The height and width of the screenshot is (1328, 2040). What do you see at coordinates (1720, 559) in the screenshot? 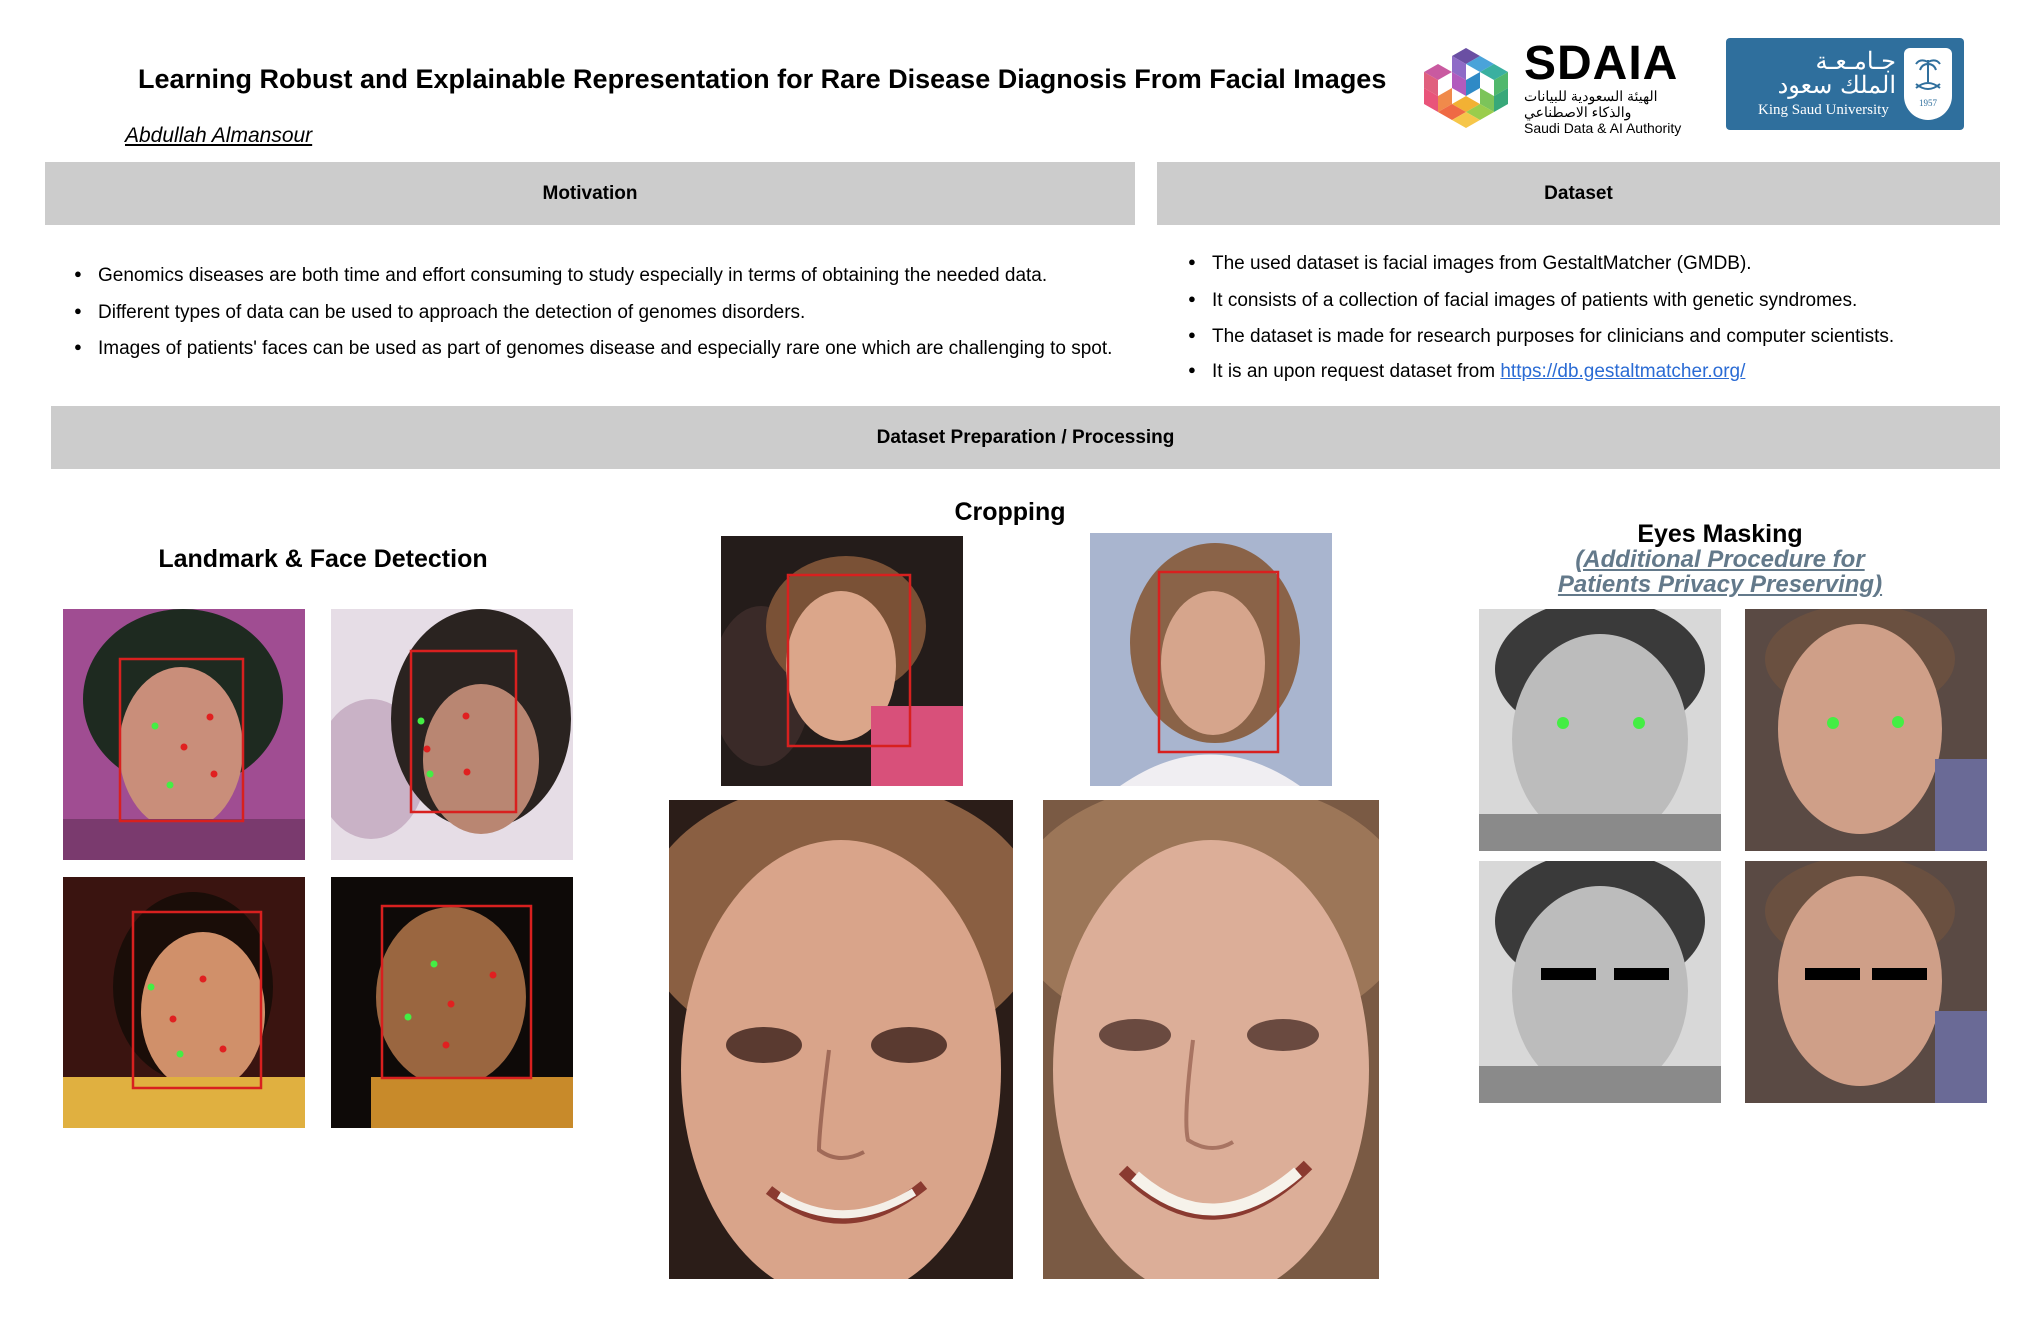
I see `eyes-masking-subtitle-line1: (Additional Procedure for` at bounding box center [1720, 559].